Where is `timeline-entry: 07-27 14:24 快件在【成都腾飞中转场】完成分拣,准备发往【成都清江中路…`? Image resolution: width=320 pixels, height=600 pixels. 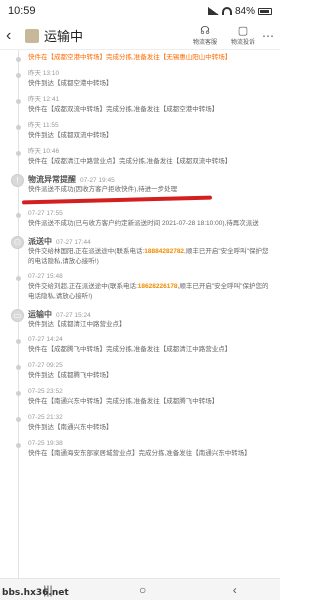
timeline-entry: 07-27 14:24 快件在【成都腾飞中转场】完成分拣,准备发往【成都清江中路… is located at coordinates (144, 345).